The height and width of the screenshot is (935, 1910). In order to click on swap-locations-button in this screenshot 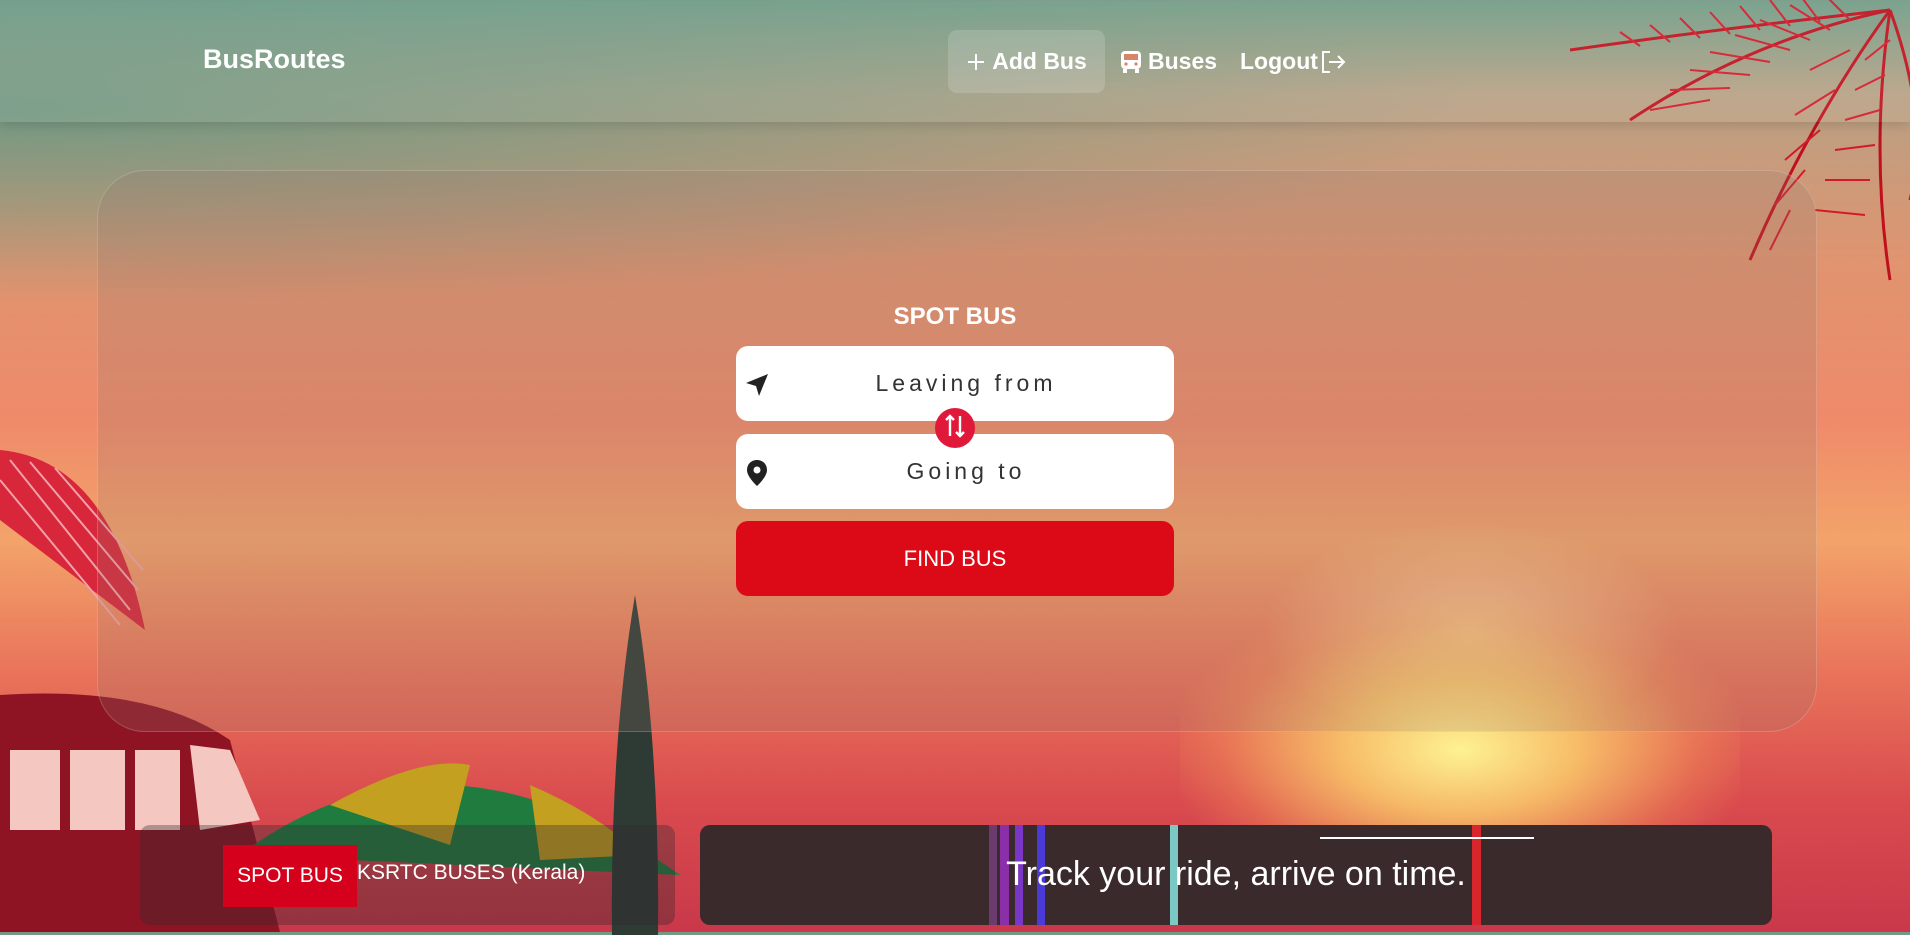, I will do `click(955, 428)`.